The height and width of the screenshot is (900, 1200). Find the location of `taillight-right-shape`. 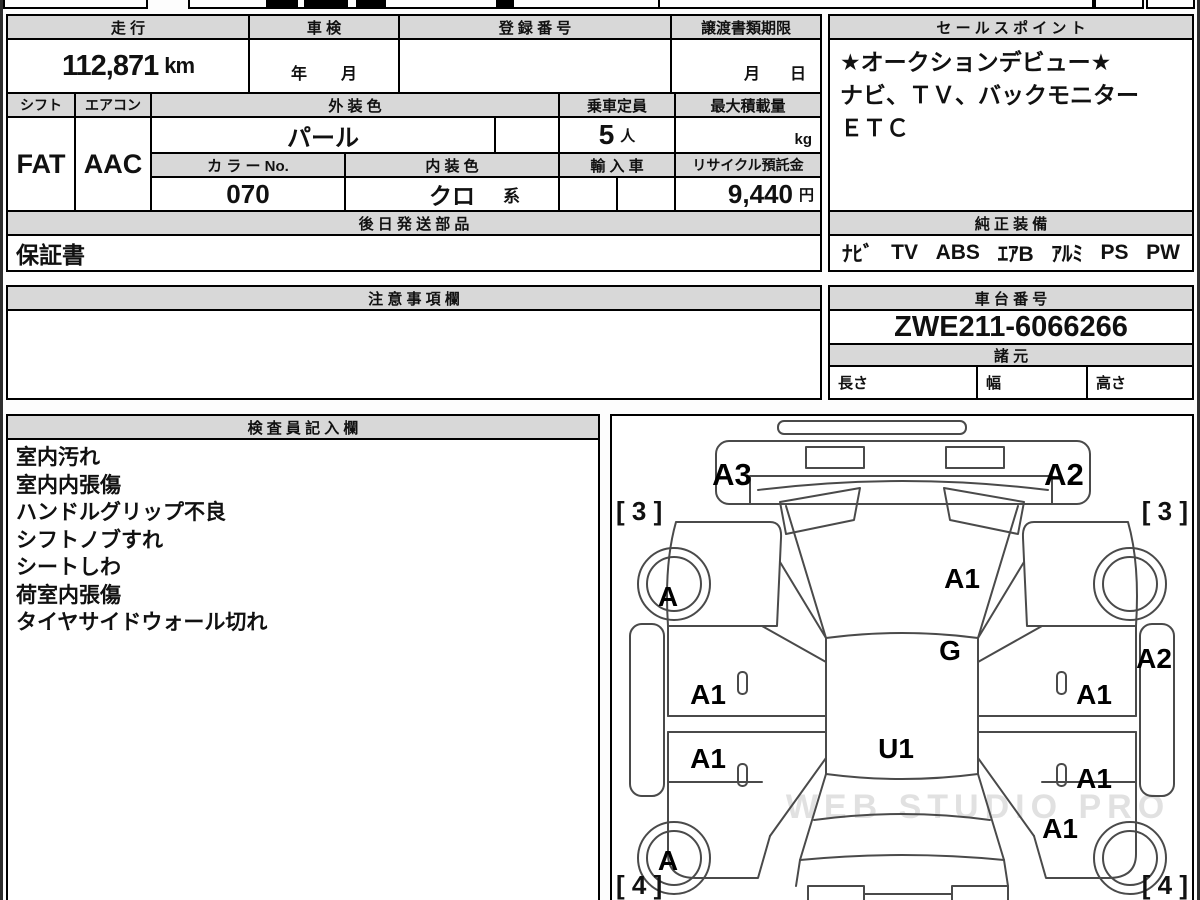

taillight-right-shape is located at coordinates (980, 892).